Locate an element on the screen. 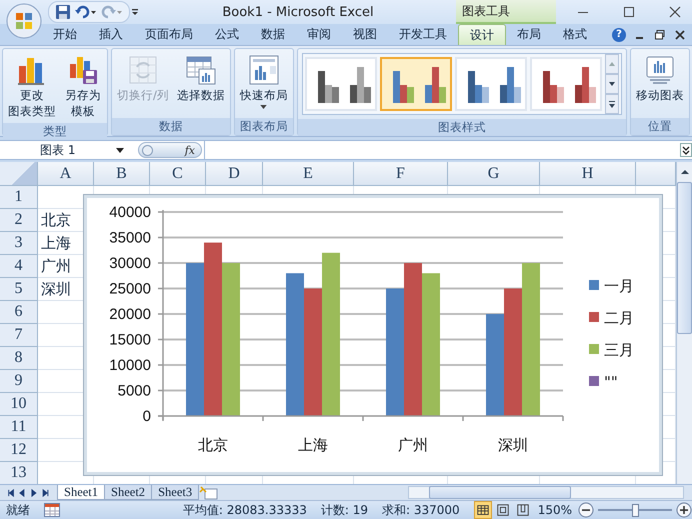 The width and height of the screenshot is (692, 519). legend-label: 一月 is located at coordinates (619, 286).